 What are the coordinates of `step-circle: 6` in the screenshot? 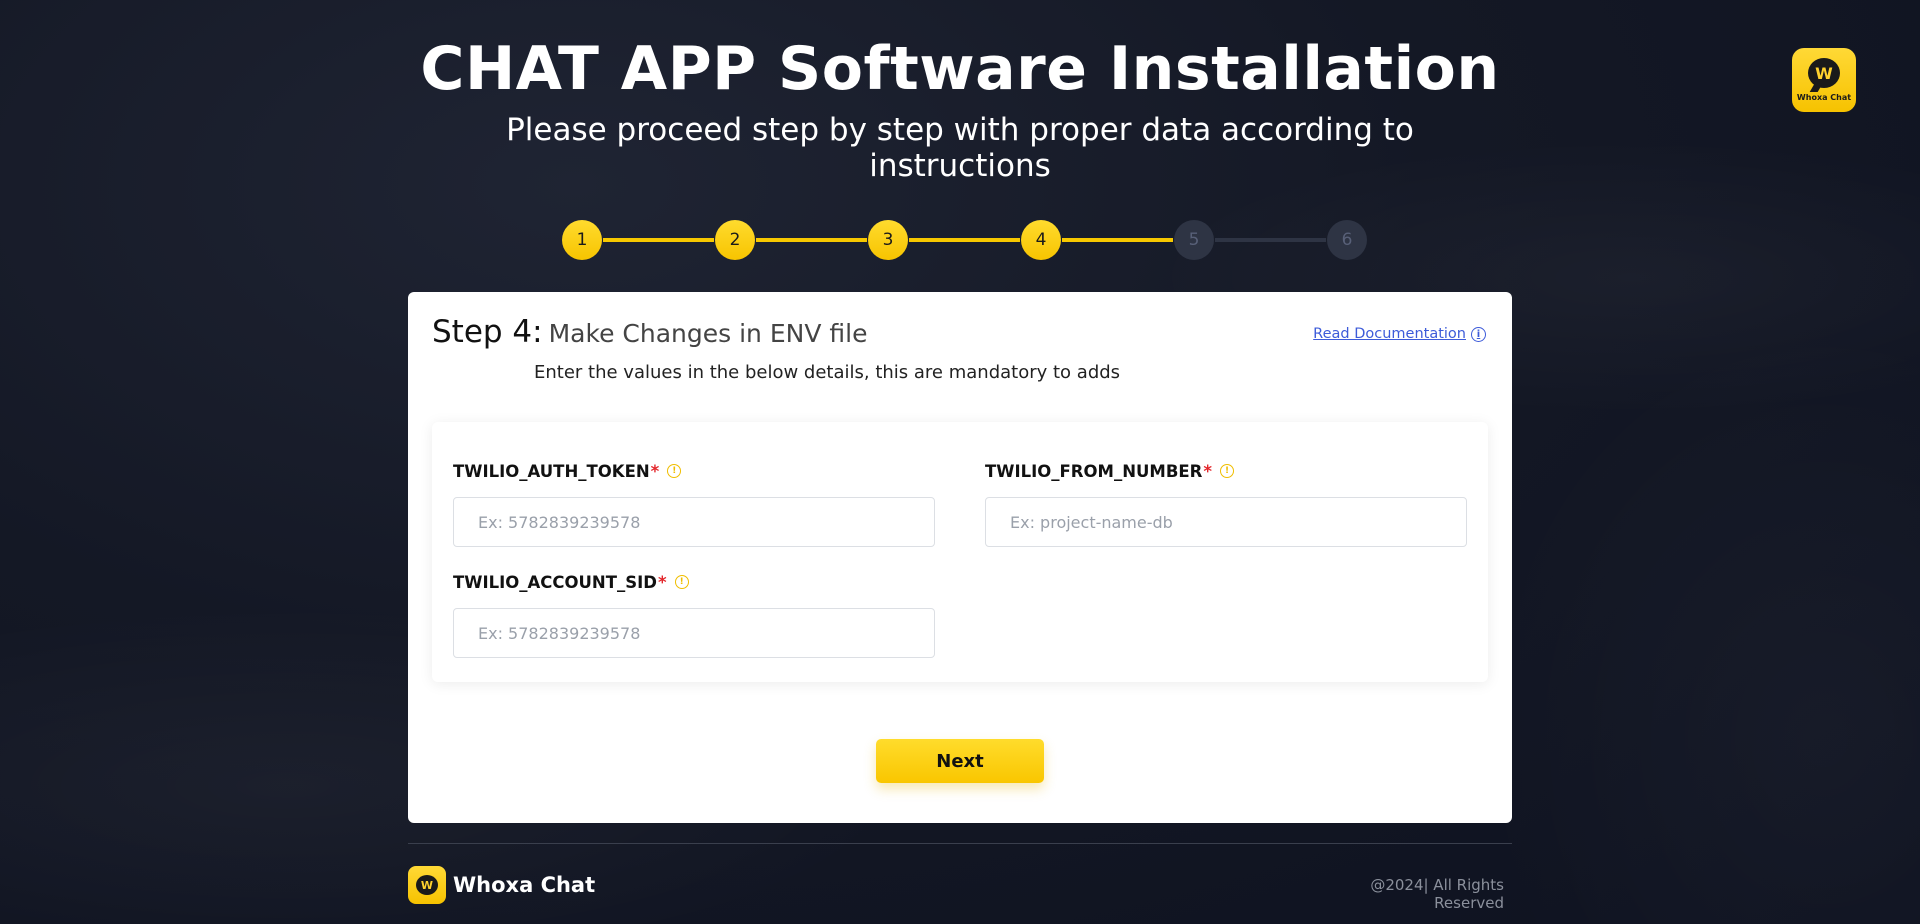 It's located at (1347, 240).